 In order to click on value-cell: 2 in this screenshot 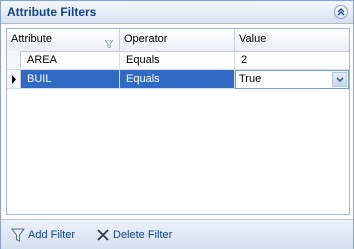, I will do `click(292, 60)`.